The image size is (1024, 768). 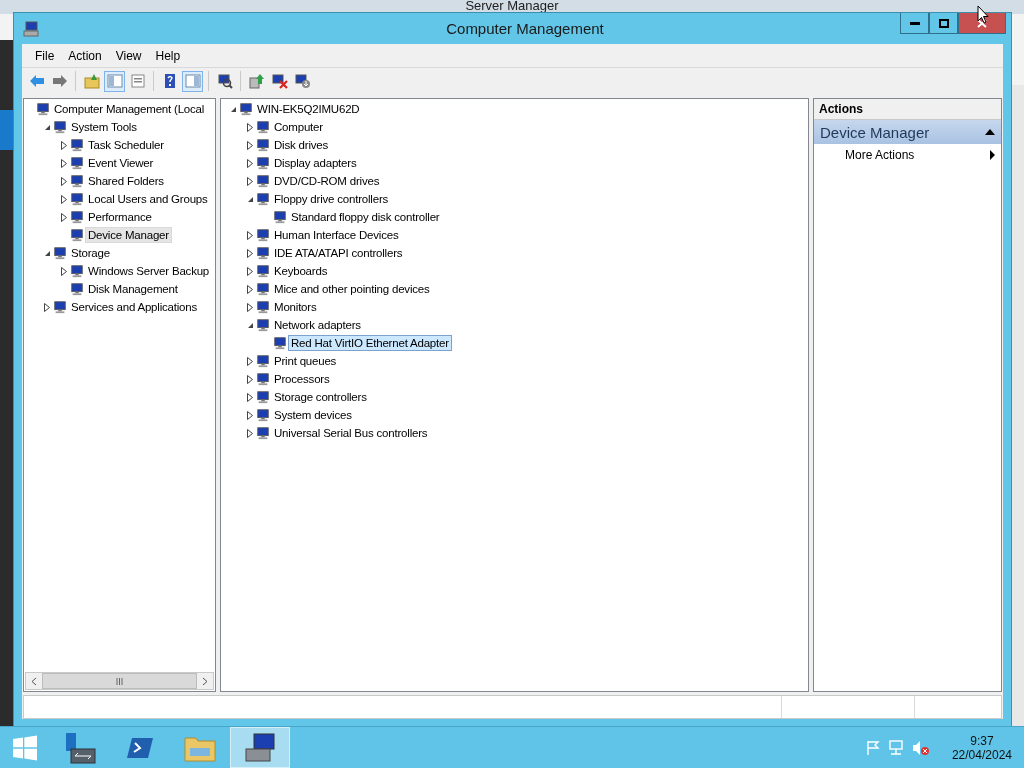 I want to click on section-title: Device Manager, so click(x=875, y=132).